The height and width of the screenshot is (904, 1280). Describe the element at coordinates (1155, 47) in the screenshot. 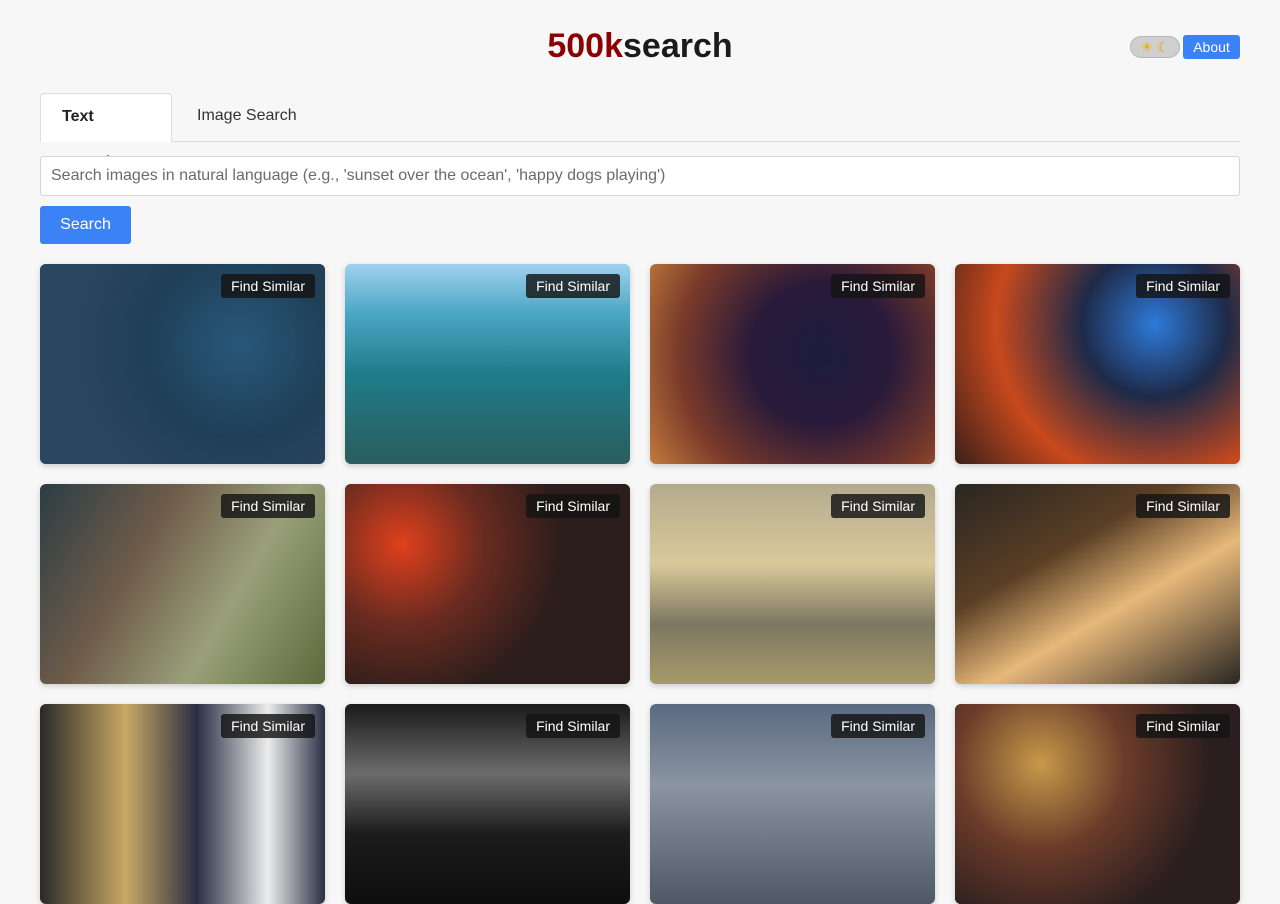

I see `theme-toggle: ☀ ☾` at that location.